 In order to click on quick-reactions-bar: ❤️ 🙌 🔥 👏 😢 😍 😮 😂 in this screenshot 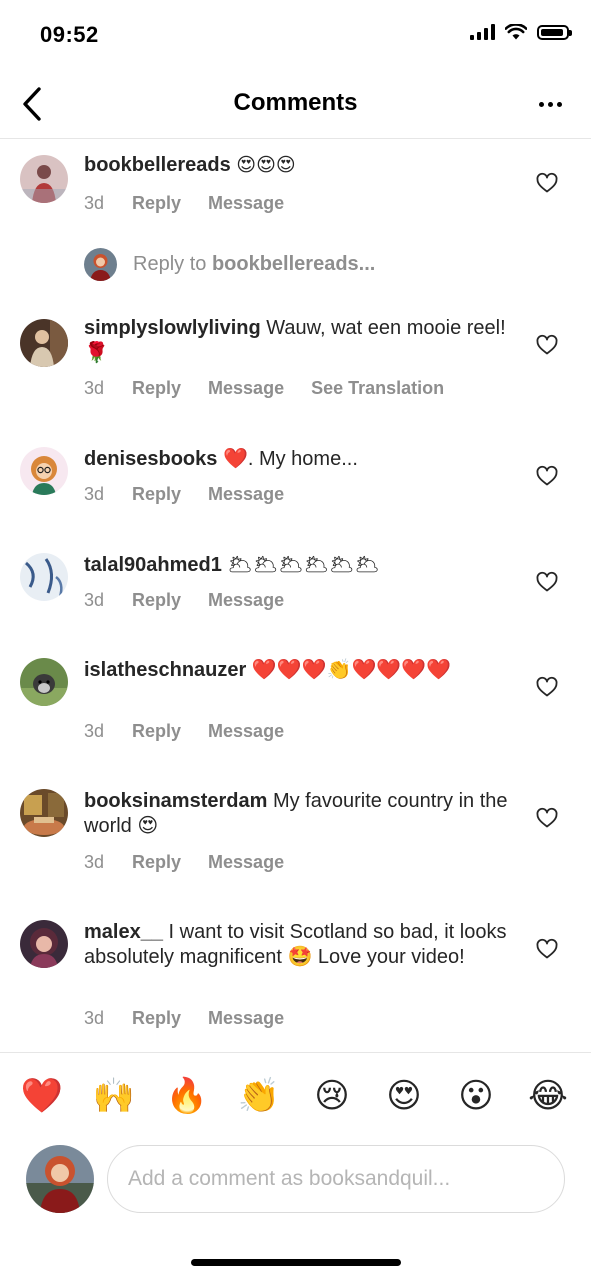, I will do `click(295, 1097)`.